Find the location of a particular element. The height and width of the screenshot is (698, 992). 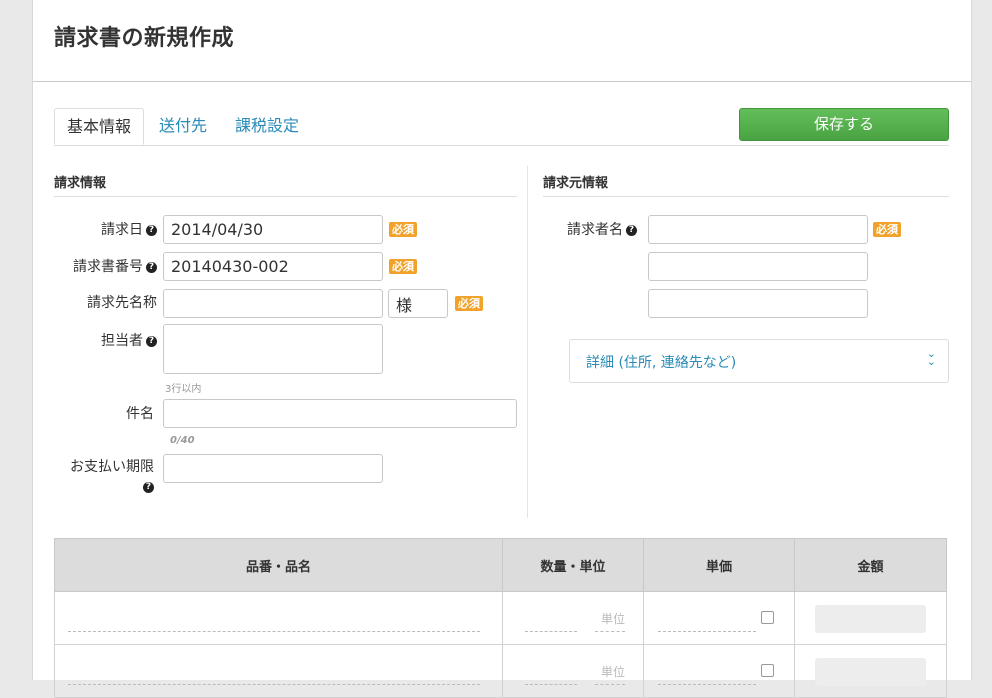

contact-person-label: 担当者? is located at coordinates (105, 340).